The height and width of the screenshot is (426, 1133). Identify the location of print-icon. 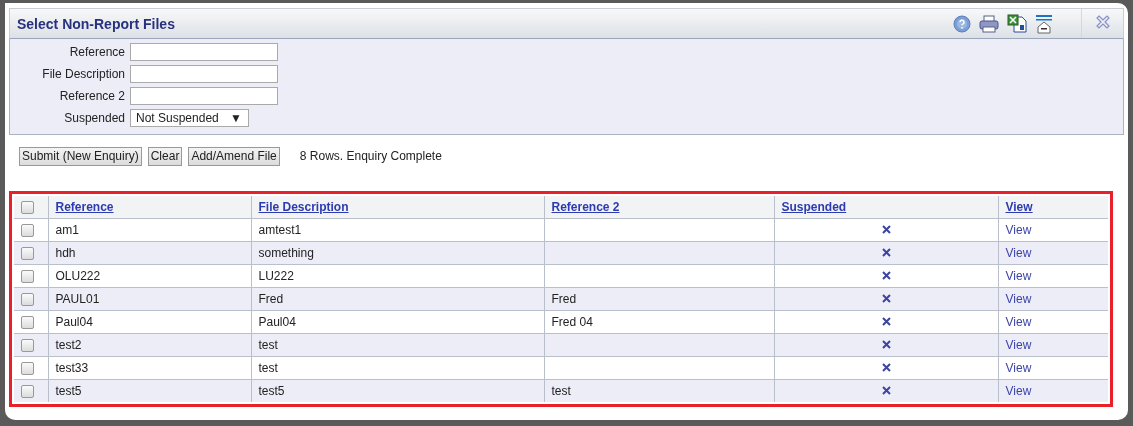
(989, 23).